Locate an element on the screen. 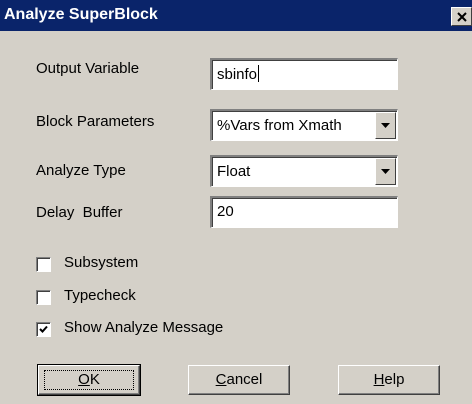 The height and width of the screenshot is (404, 472). block-parameters-value: %Vars from Xmath is located at coordinates (279, 125).